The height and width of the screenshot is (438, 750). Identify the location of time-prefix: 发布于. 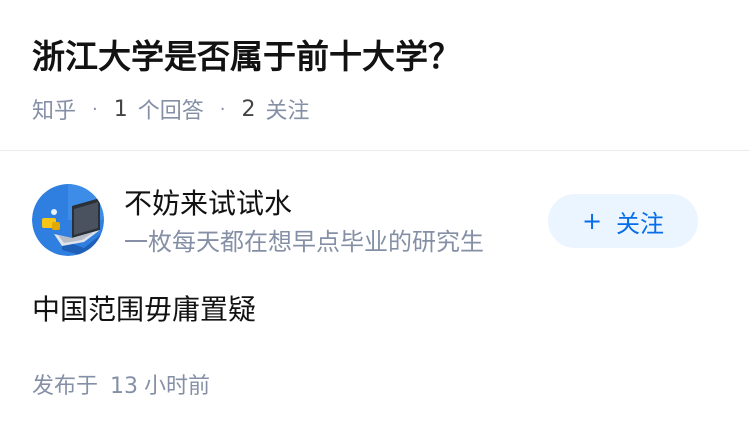
(65, 386).